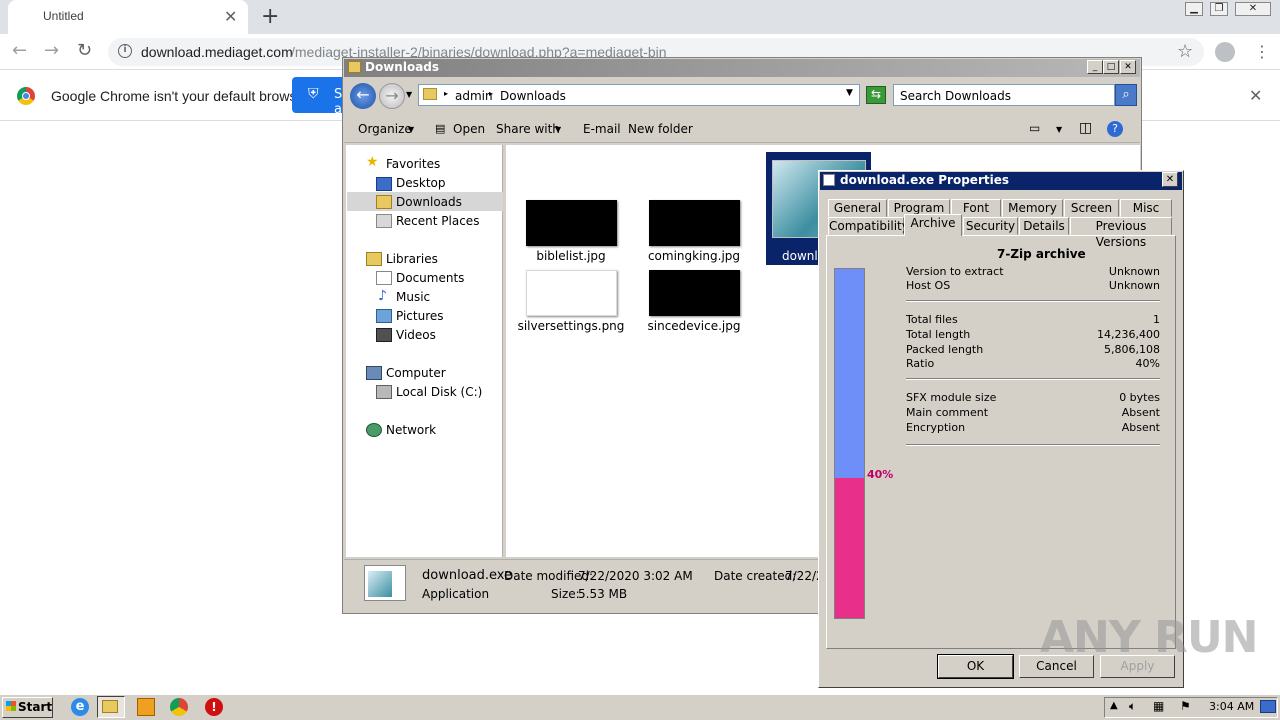 Image resolution: width=1280 pixels, height=720 pixels. What do you see at coordinates (363, 96) in the screenshot?
I see `explorer-back-button: ←` at bounding box center [363, 96].